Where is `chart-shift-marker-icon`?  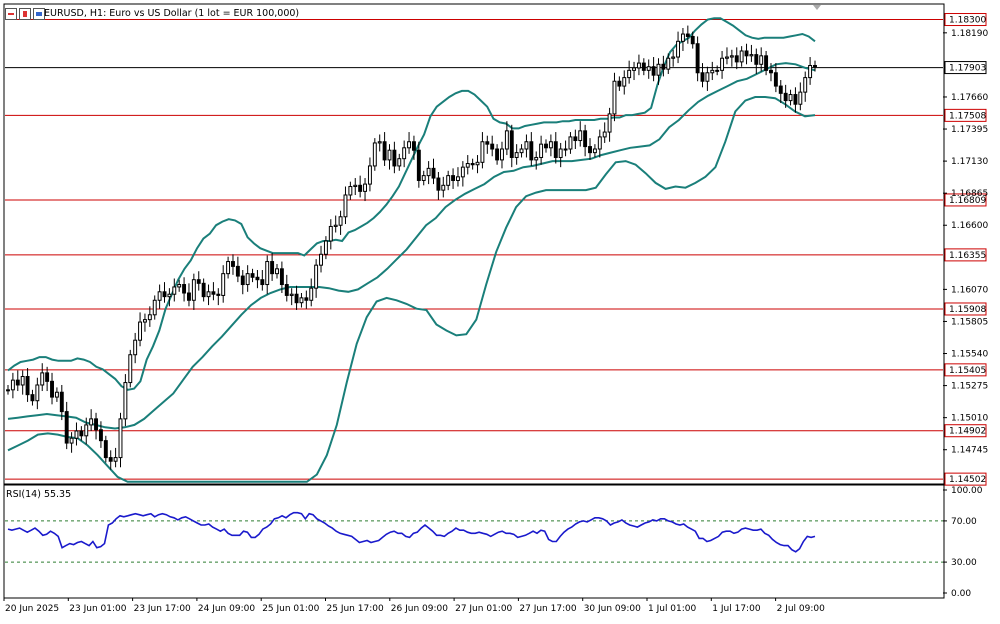
chart-shift-marker-icon is located at coordinates (817, 7).